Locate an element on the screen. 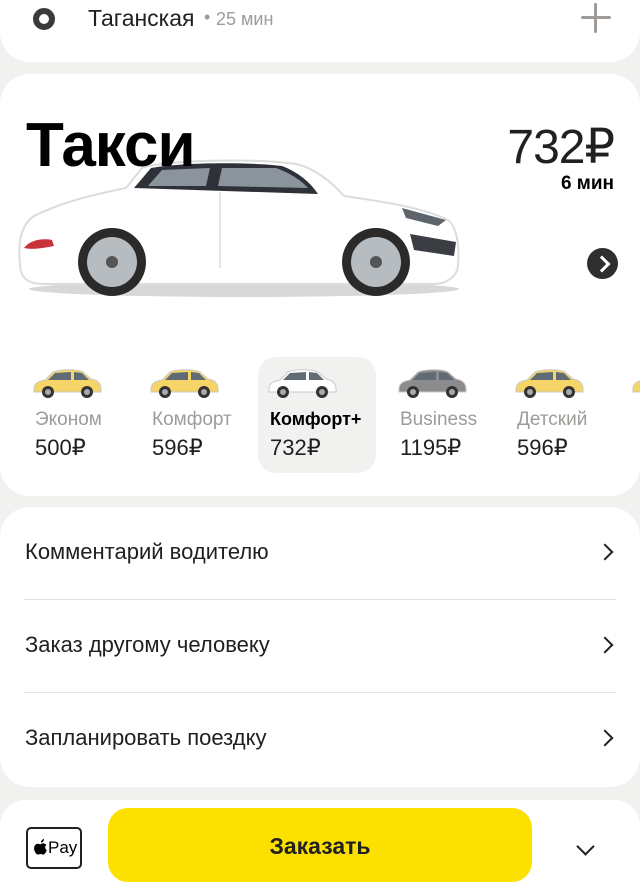 The width and height of the screenshot is (640, 893). option-label: Заказ другому человеку is located at coordinates (147, 644).